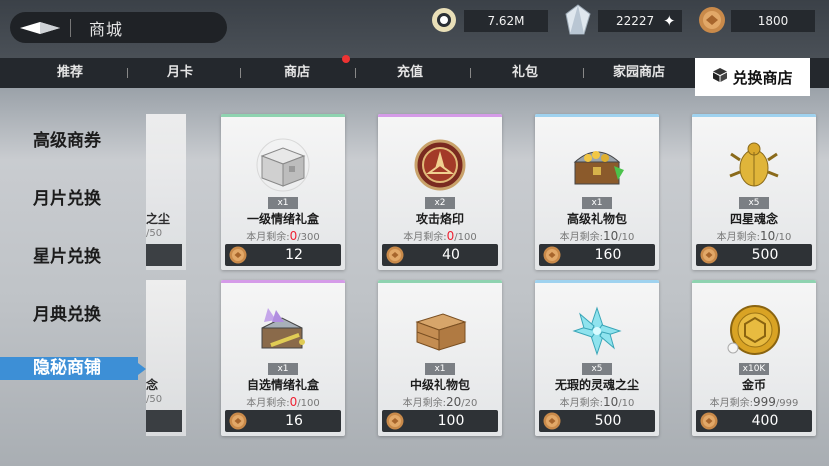 The height and width of the screenshot is (466, 829). I want to click on monthly-limit: 本月剩余:20/20, so click(440, 401).